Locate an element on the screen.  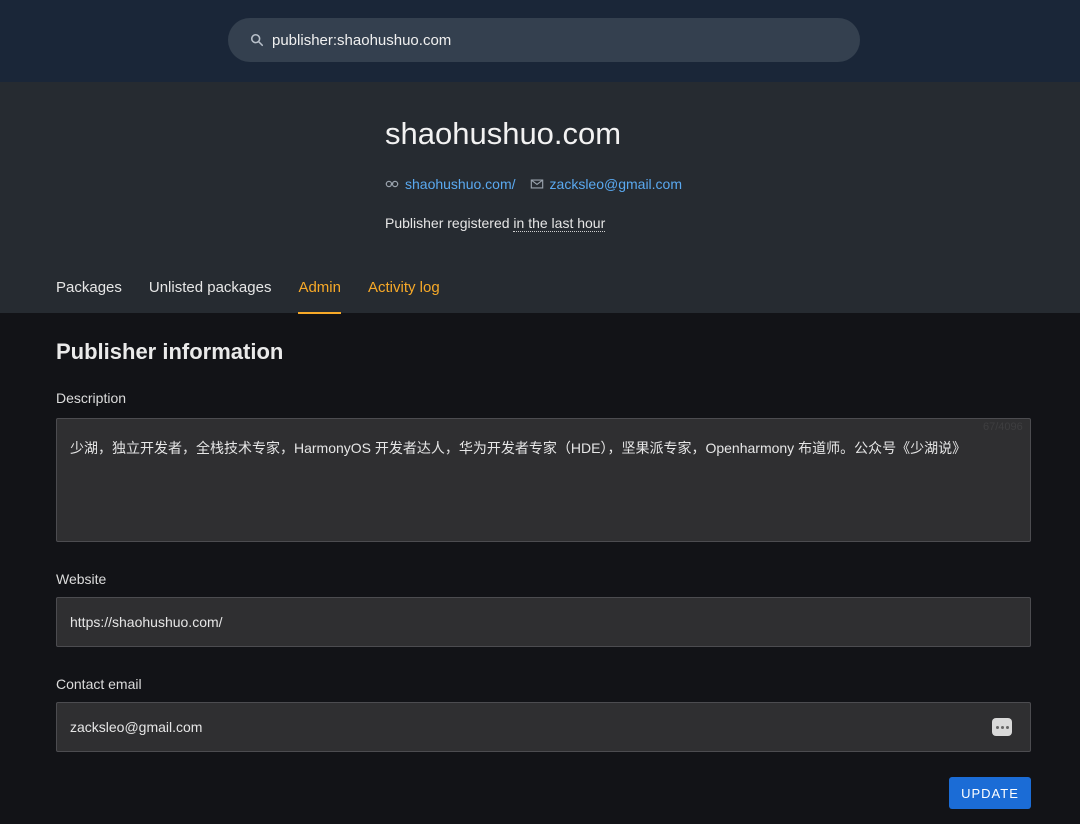
link-icon is located at coordinates (392, 184).